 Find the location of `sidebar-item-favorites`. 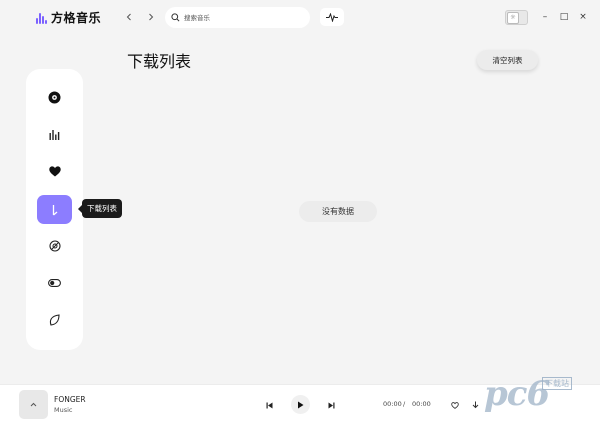

sidebar-item-favorites is located at coordinates (54, 171).